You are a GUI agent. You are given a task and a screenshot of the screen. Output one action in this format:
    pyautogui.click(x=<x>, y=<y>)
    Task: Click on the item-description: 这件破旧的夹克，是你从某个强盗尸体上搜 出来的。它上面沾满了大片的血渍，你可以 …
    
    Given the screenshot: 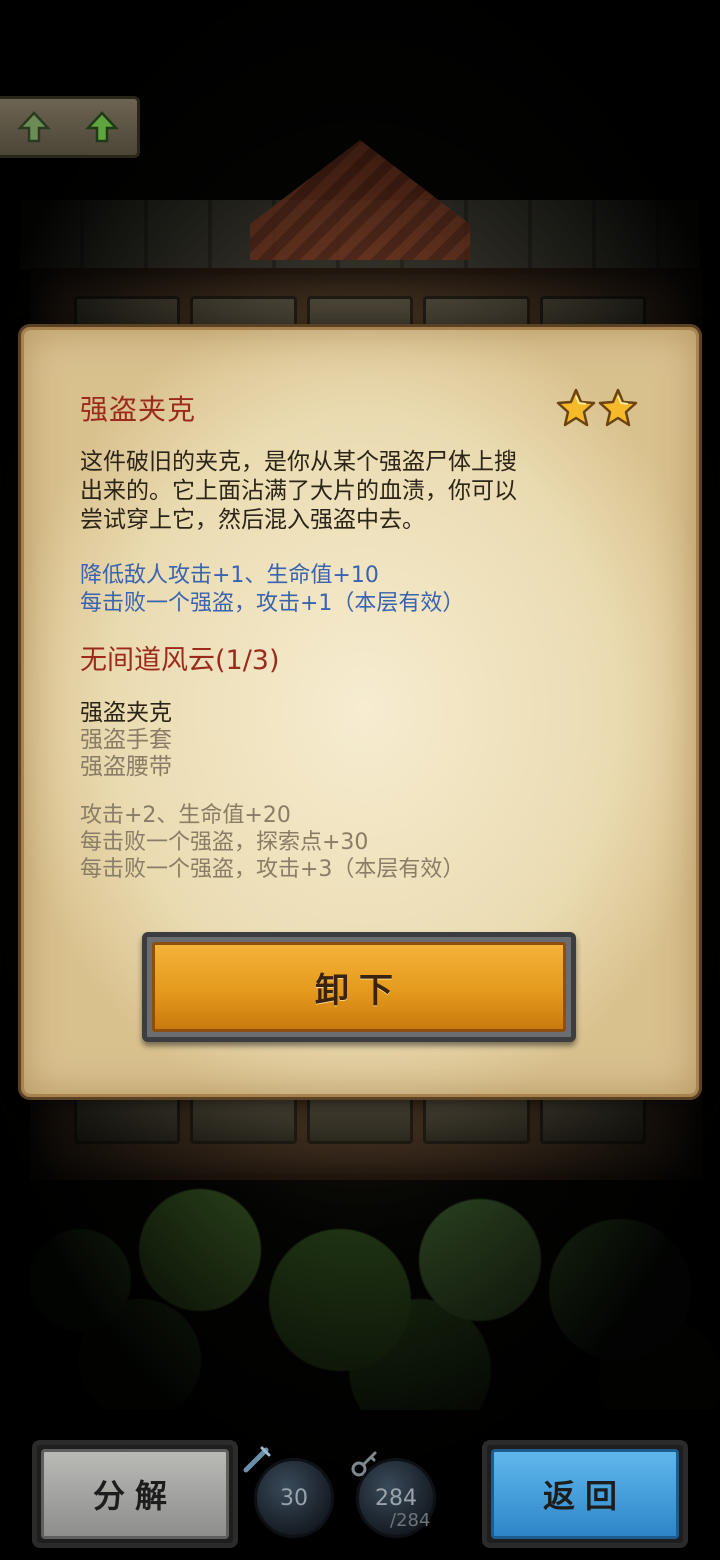 What is the action you would take?
    pyautogui.click(x=350, y=491)
    